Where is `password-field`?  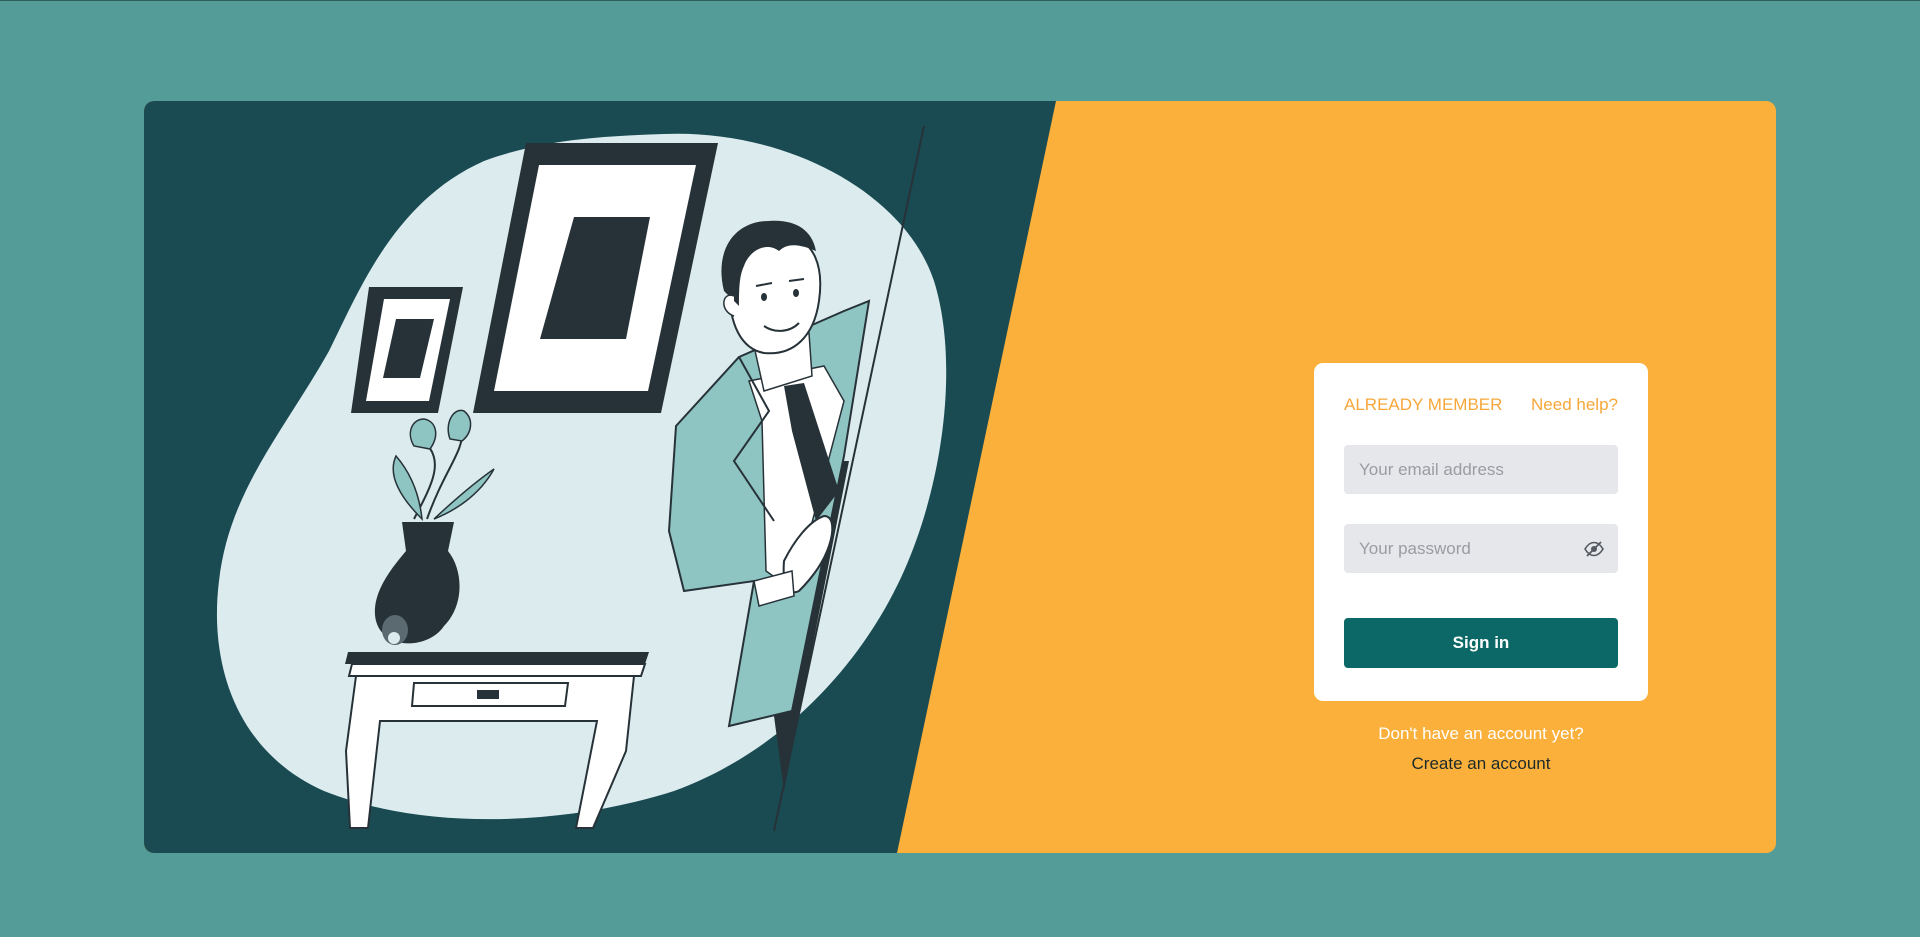 password-field is located at coordinates (1481, 548).